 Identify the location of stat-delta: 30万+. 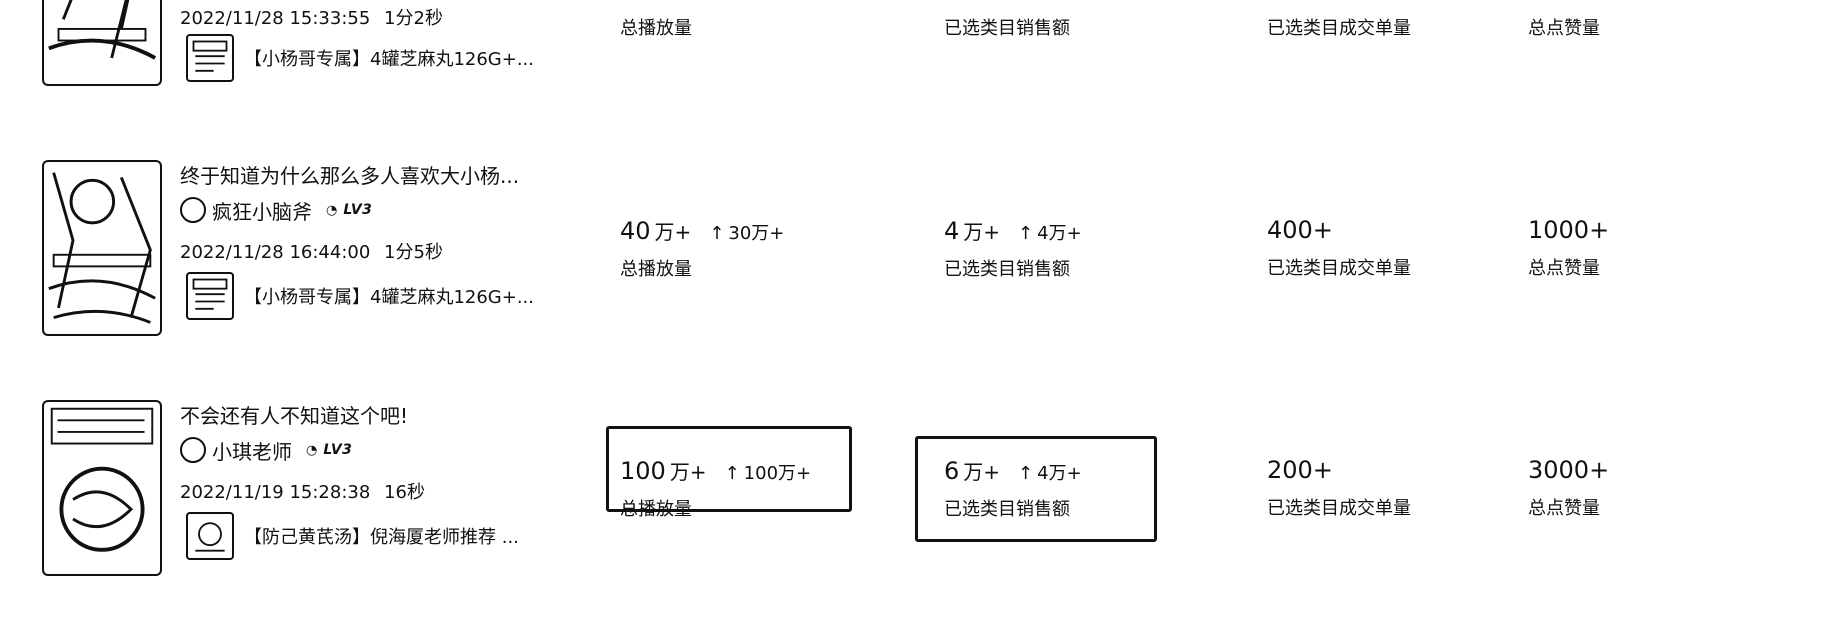
(756, 233).